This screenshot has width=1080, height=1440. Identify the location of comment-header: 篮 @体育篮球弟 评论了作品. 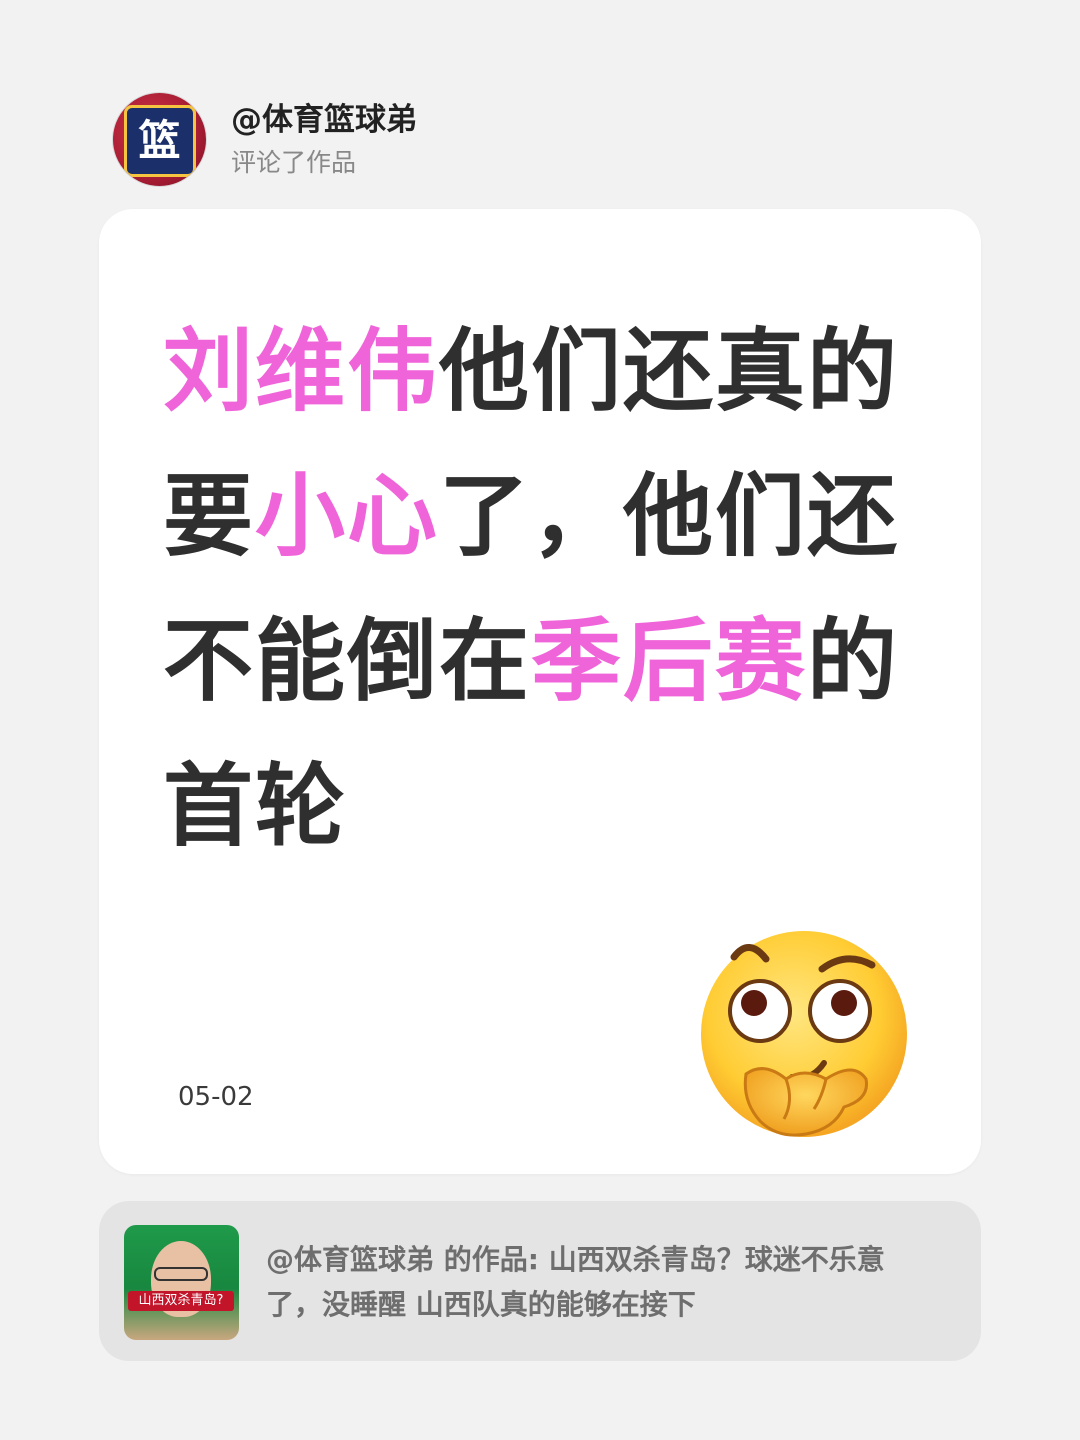
(264, 139).